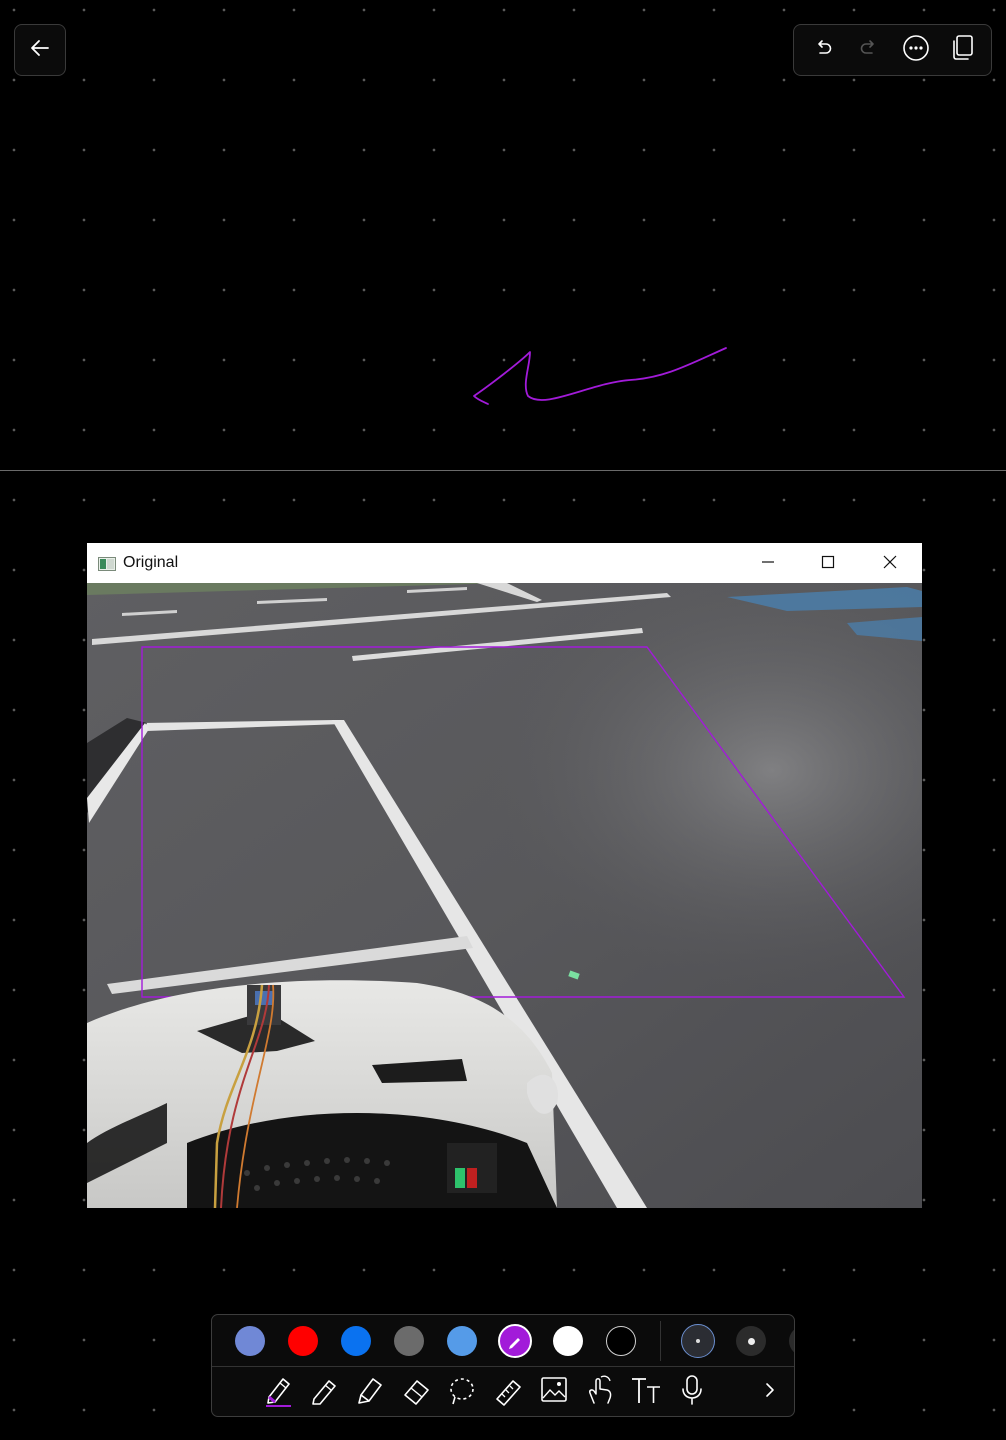 The width and height of the screenshot is (1006, 1440). I want to click on microphone-icon, so click(692, 1392).